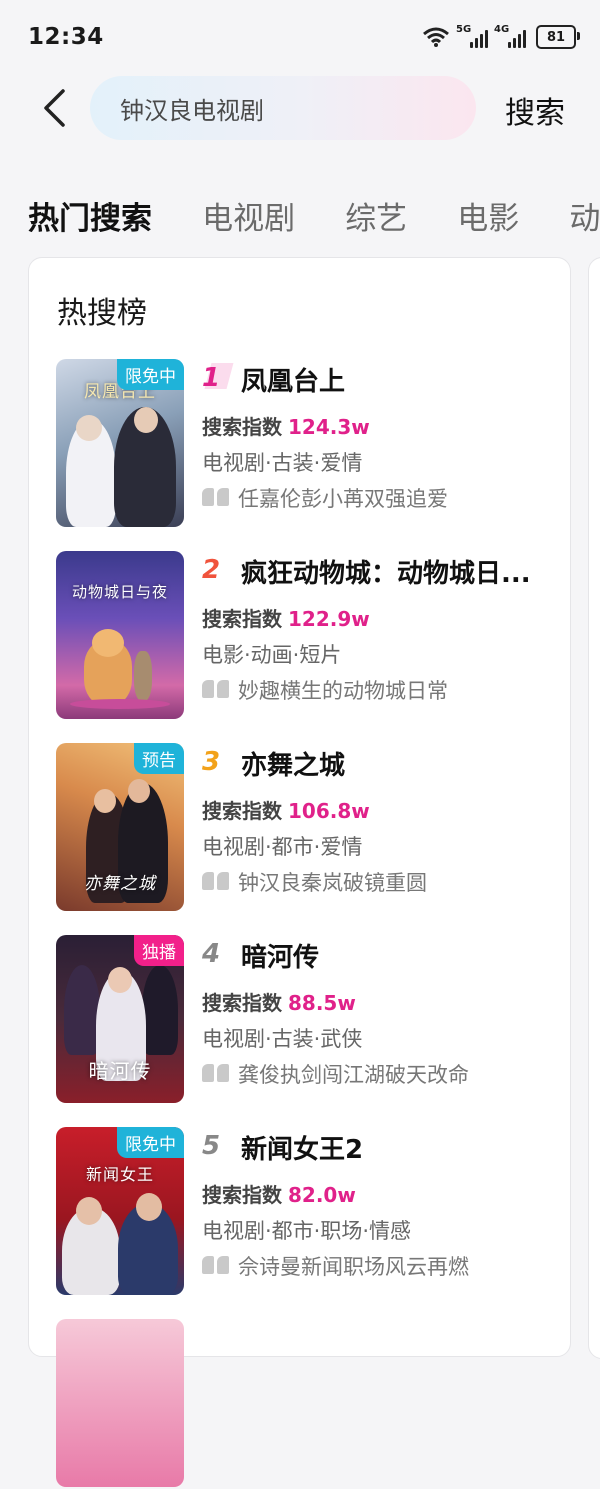  I want to click on back-button, so click(54, 108).